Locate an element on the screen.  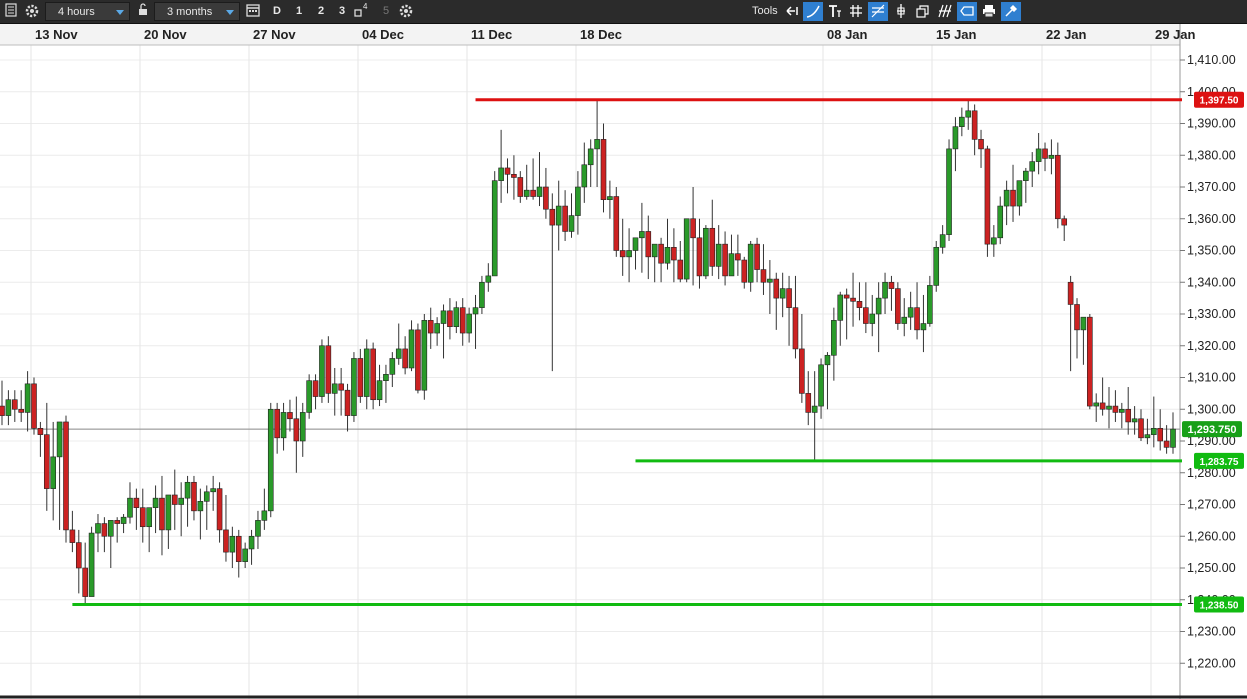
level-label: 1,238.50 is located at coordinates (1219, 606).